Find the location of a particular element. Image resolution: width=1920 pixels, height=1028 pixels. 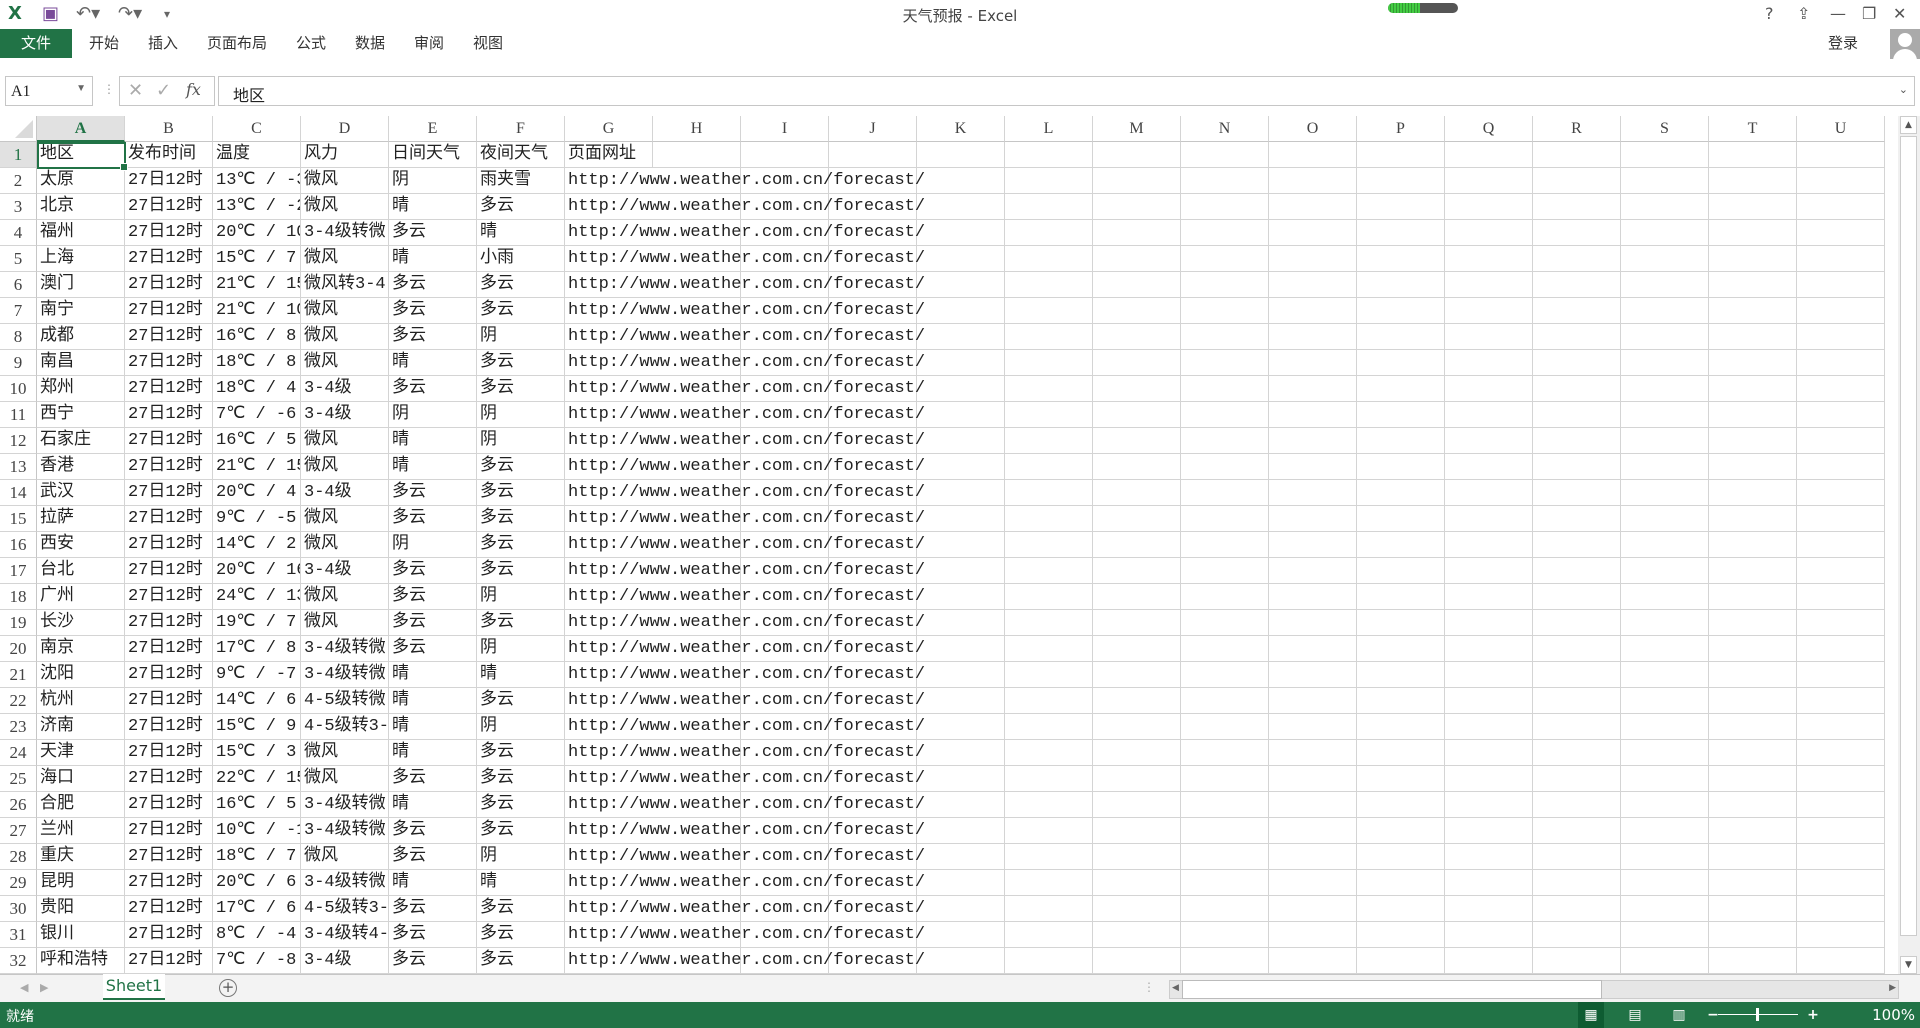

cell-d8: 微风 is located at coordinates (345, 337).